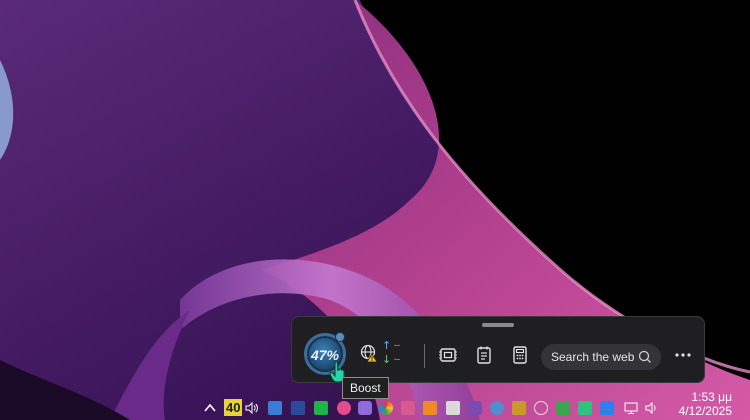 Image resolution: width=750 pixels, height=420 pixels. I want to click on dial-knob, so click(340, 337).